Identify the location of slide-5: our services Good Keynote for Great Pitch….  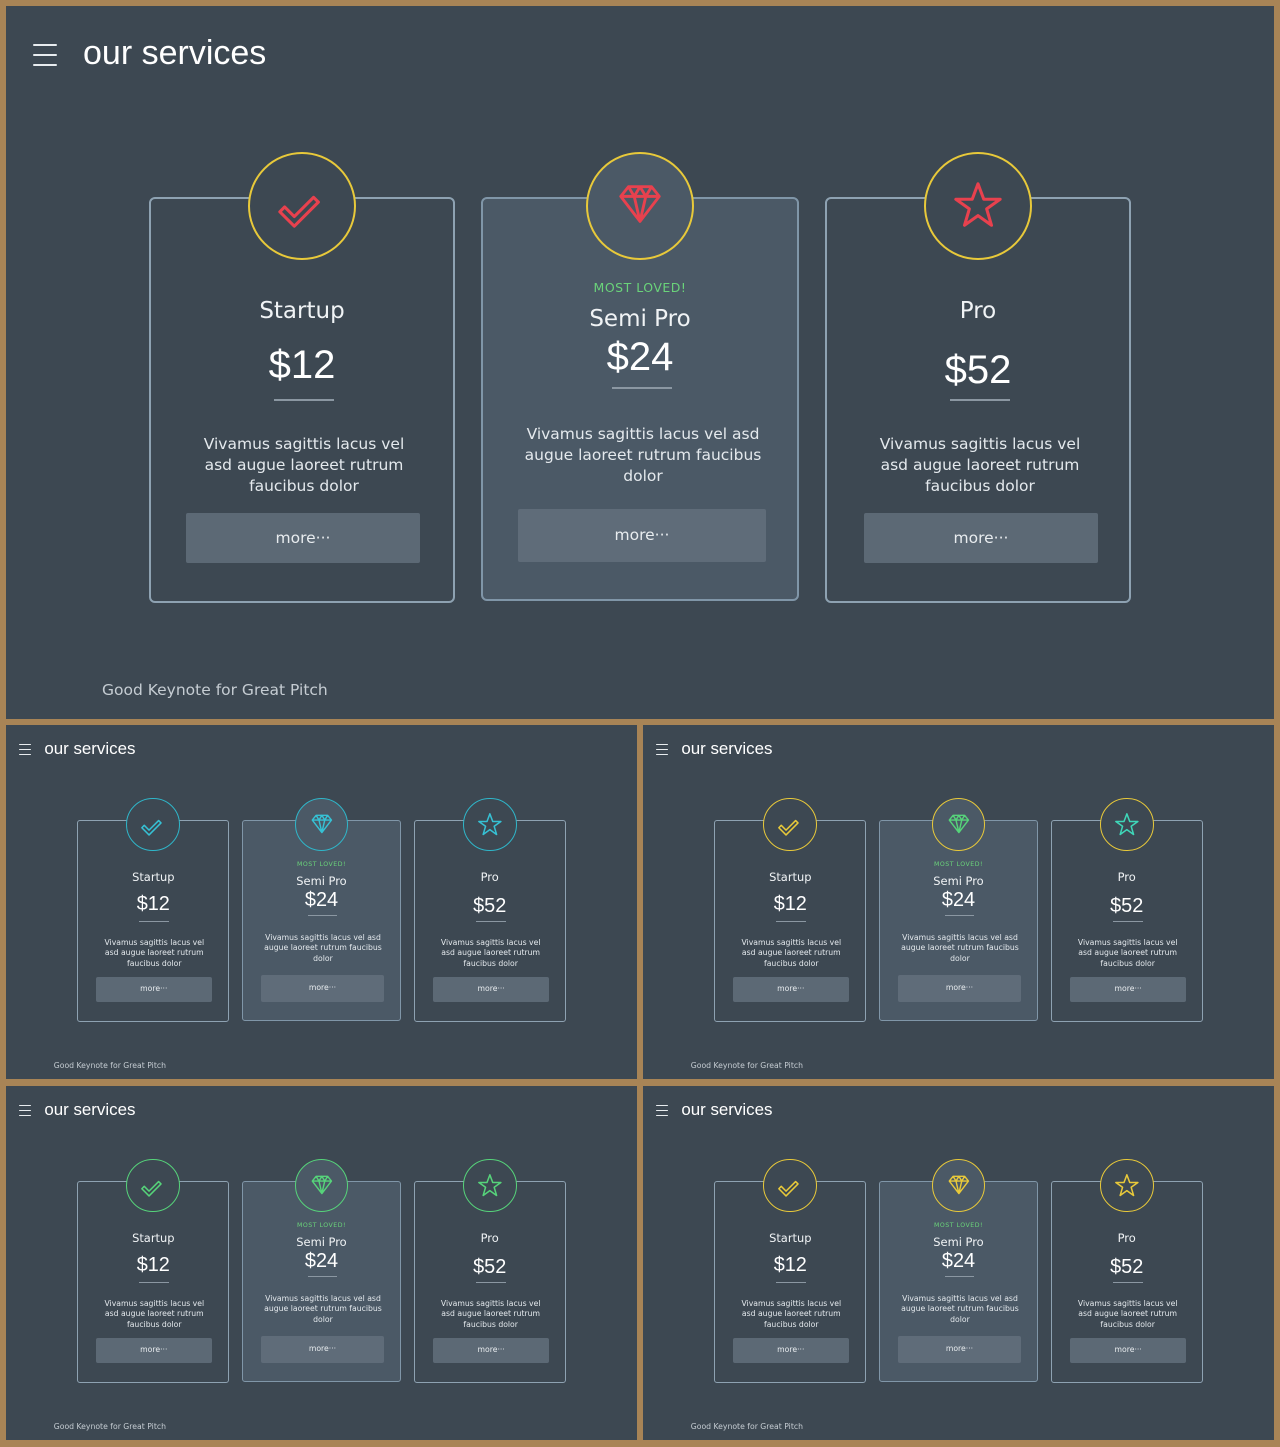
(958, 1263).